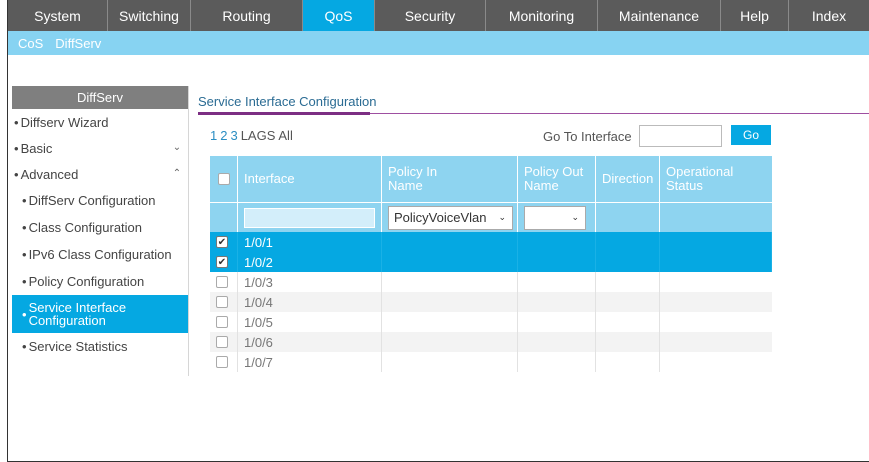  What do you see at coordinates (339, 15) in the screenshot?
I see `tab-qos: QoS` at bounding box center [339, 15].